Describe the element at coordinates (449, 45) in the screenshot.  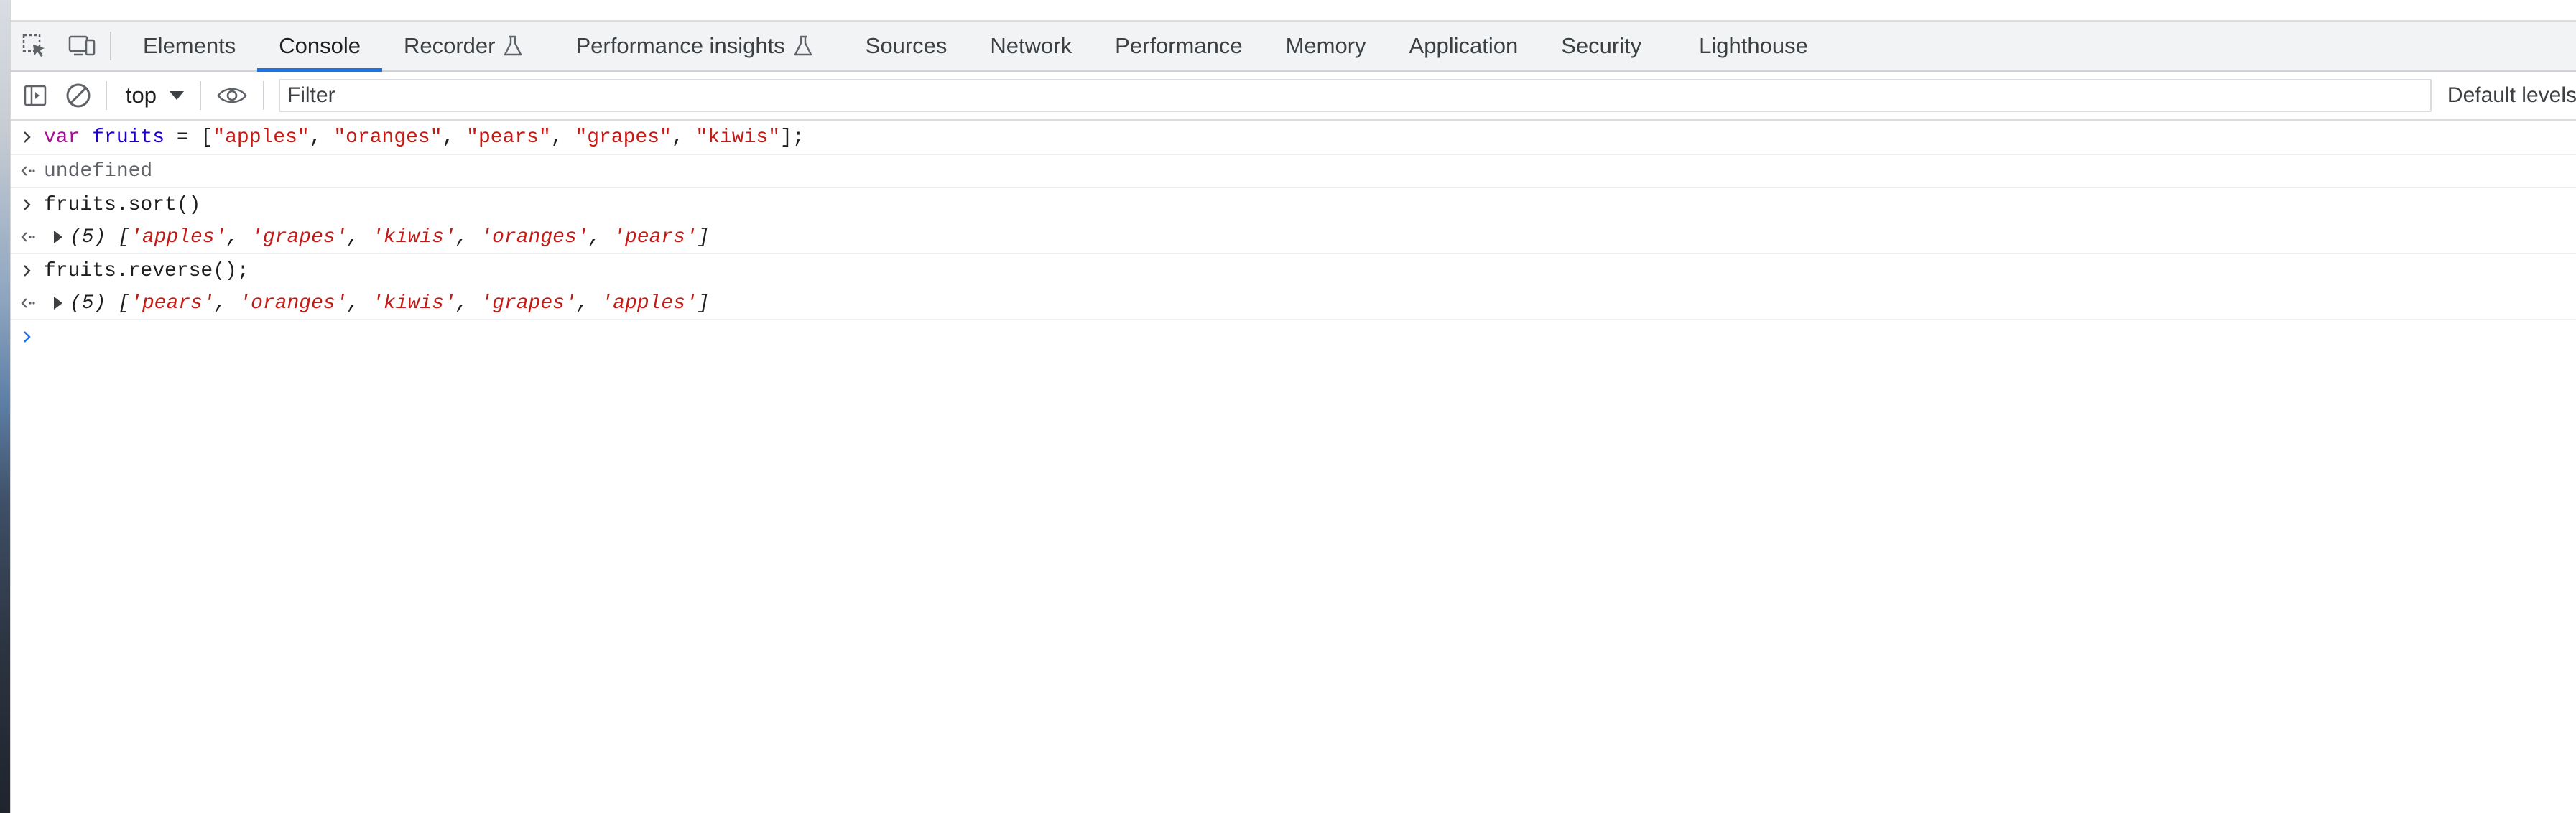
I see `tab-label: Recorder` at that location.